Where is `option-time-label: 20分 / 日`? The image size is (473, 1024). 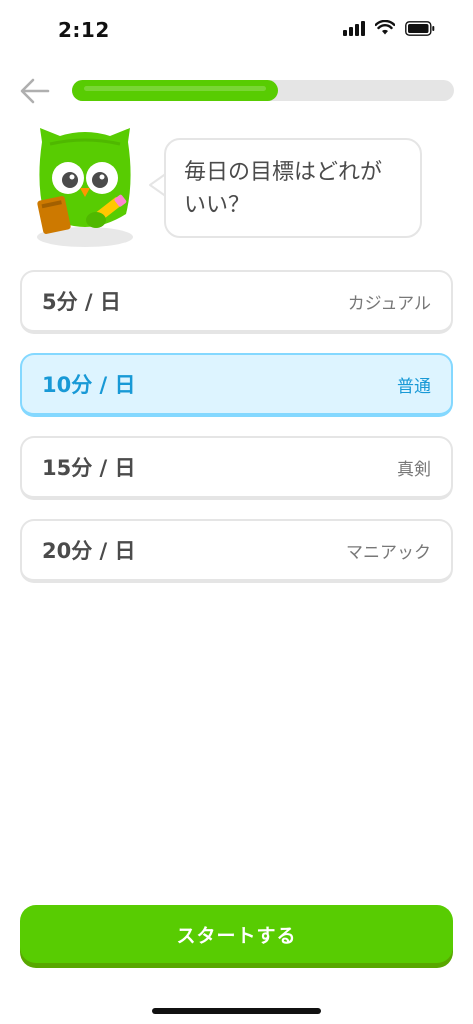 option-time-label: 20分 / 日 is located at coordinates (89, 551).